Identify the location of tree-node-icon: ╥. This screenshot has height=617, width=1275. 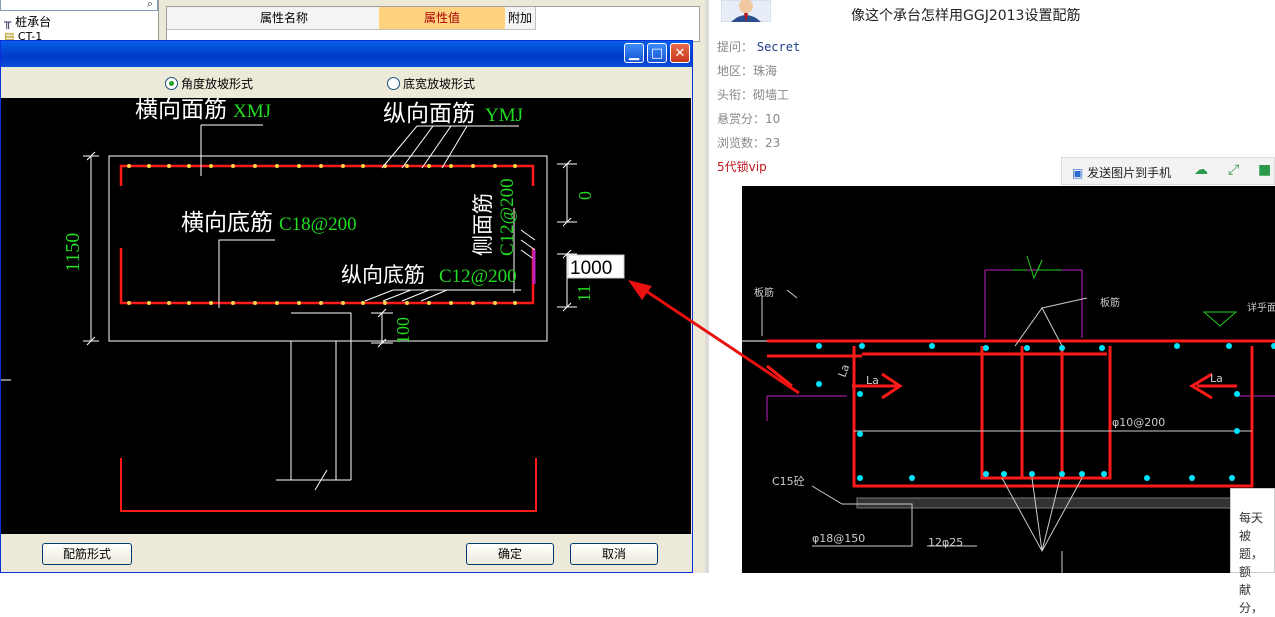
(8, 22).